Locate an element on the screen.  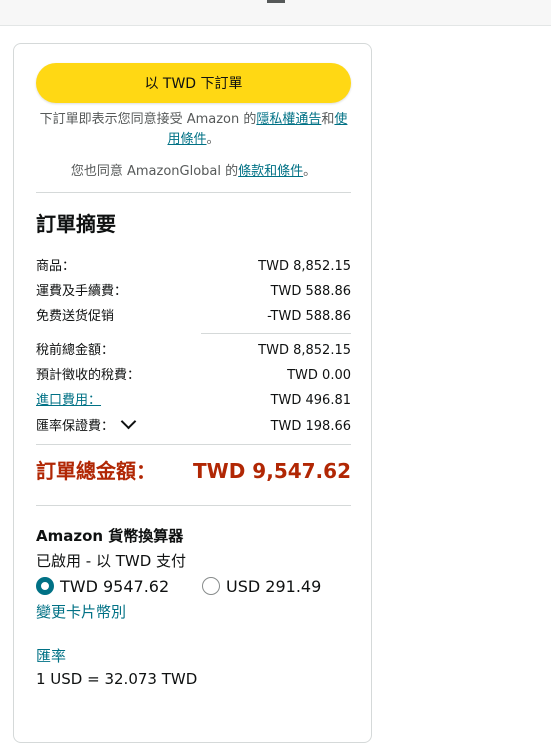
row-value: TWD 198.66 is located at coordinates (310, 426).